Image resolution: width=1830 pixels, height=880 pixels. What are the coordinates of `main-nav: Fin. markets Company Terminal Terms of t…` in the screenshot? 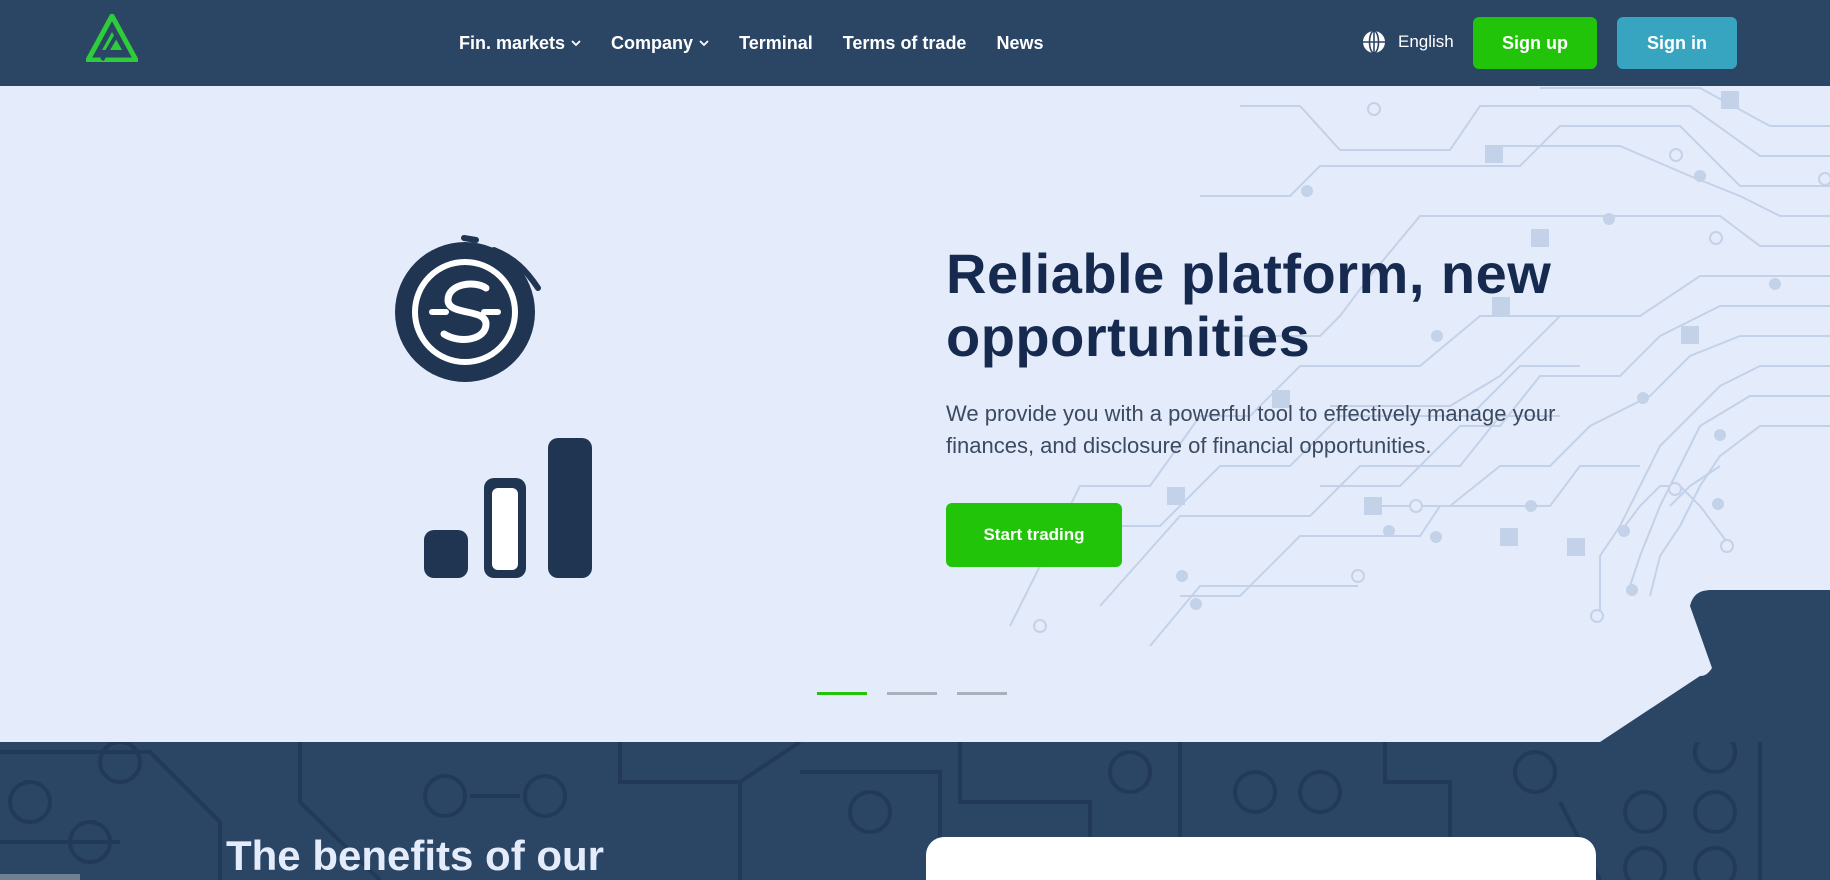 It's located at (766, 43).